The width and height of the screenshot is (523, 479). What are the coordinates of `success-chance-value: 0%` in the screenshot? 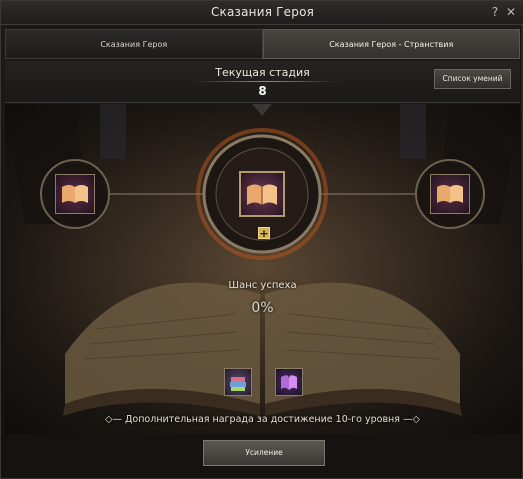 It's located at (262, 308).